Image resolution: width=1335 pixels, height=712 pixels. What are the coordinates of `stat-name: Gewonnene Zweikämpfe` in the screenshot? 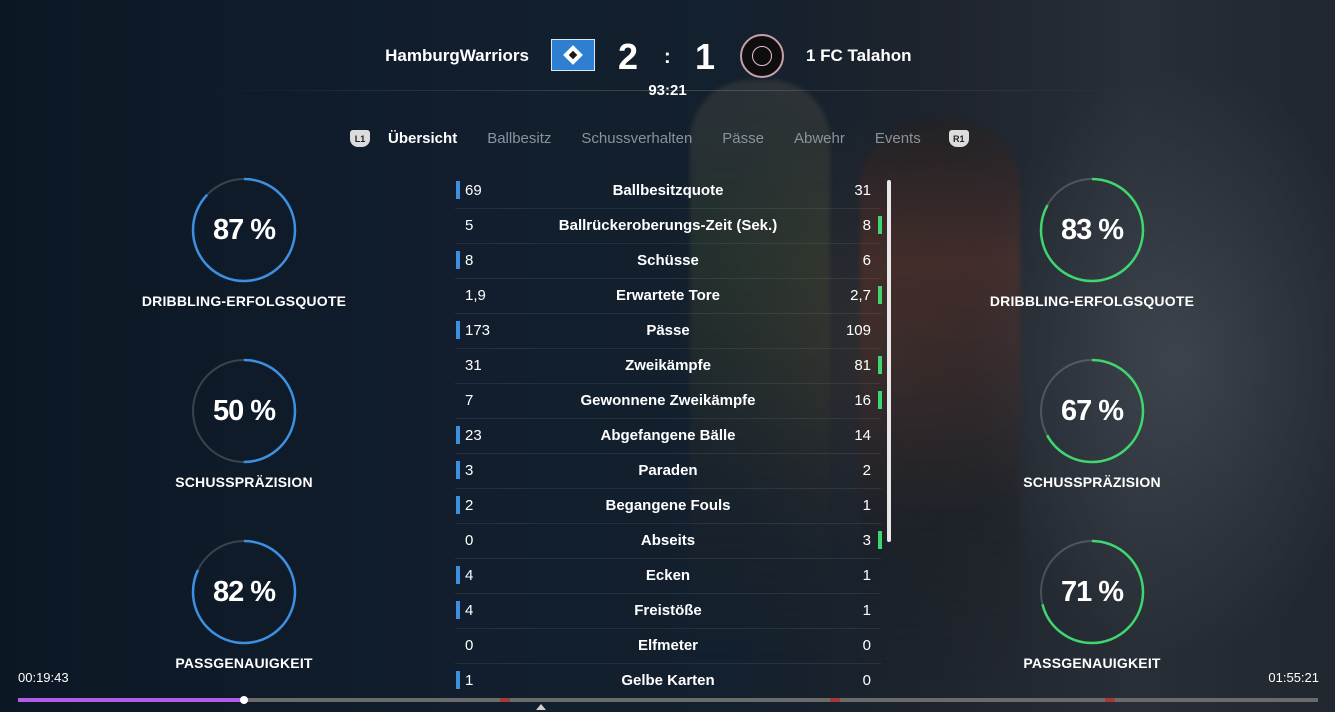 It's located at (668, 400).